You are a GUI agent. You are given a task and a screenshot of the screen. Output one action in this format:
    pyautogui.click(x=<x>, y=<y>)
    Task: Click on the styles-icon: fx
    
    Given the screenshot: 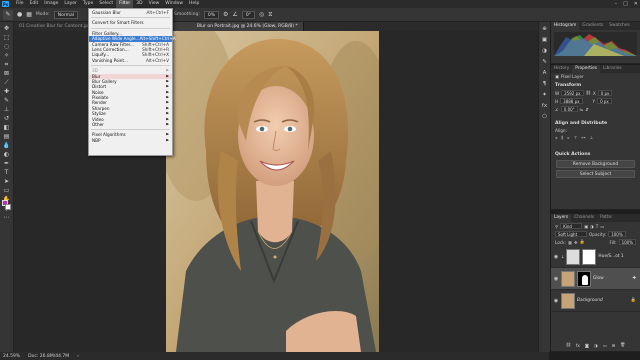 What is the action you would take?
    pyautogui.click(x=545, y=106)
    